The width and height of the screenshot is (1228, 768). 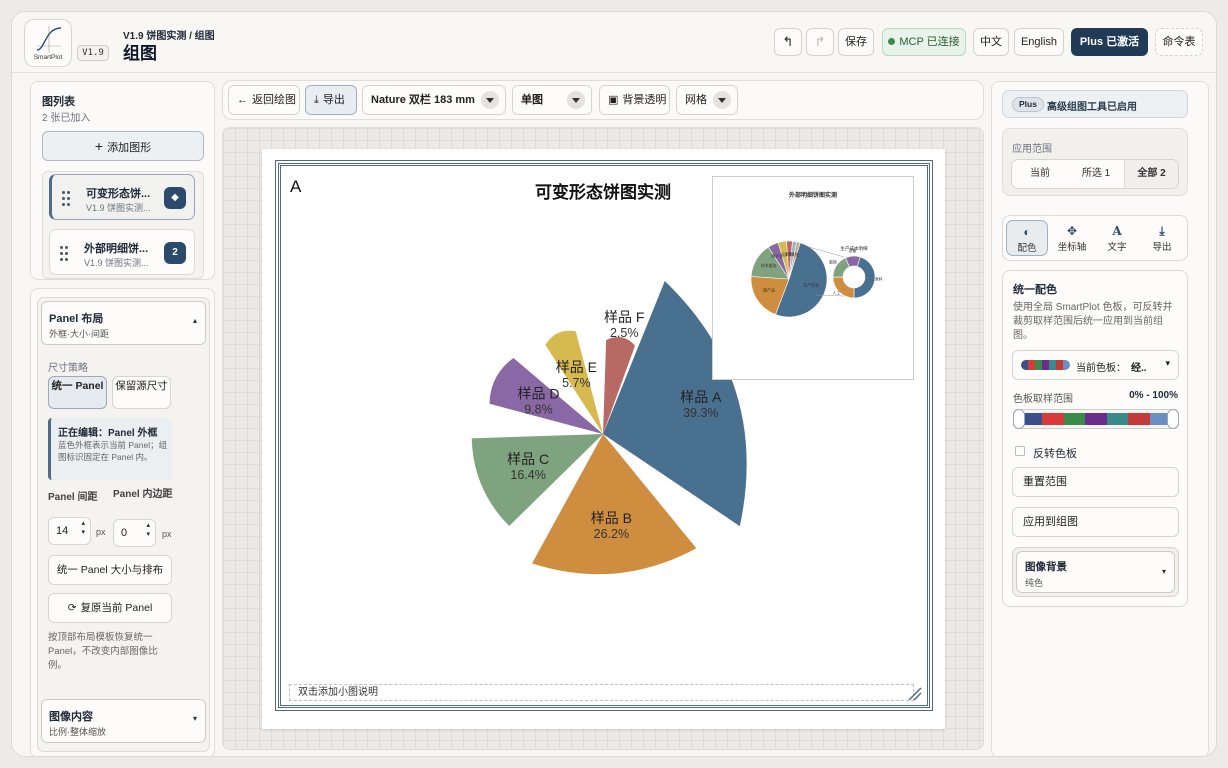 What do you see at coordinates (69, 531) in the screenshot?
I see `gap-input: 14 ▴ ▾` at bounding box center [69, 531].